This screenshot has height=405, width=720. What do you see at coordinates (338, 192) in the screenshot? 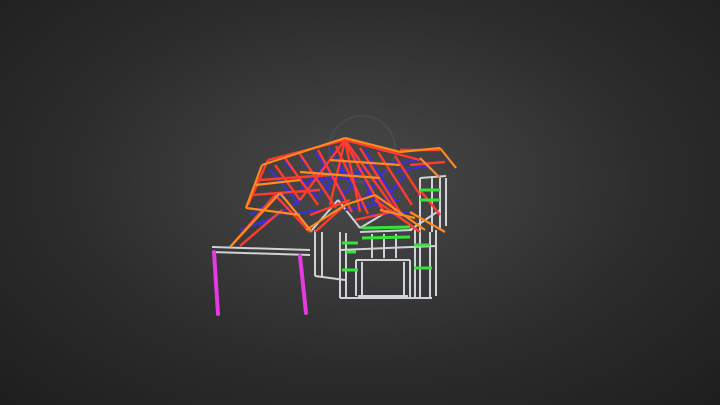
I see `rafters` at bounding box center [338, 192].